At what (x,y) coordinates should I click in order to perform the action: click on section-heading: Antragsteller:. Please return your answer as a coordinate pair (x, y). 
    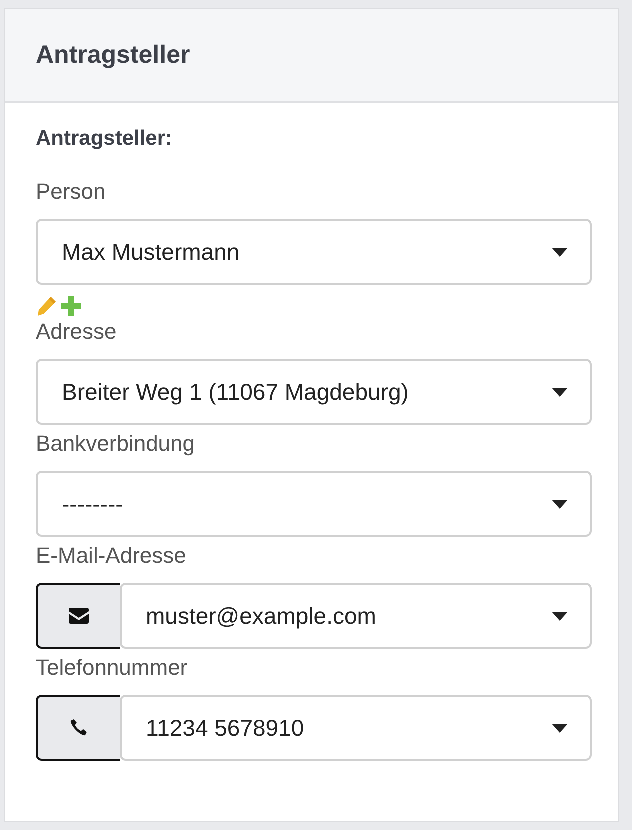
    Looking at the image, I should click on (104, 139).